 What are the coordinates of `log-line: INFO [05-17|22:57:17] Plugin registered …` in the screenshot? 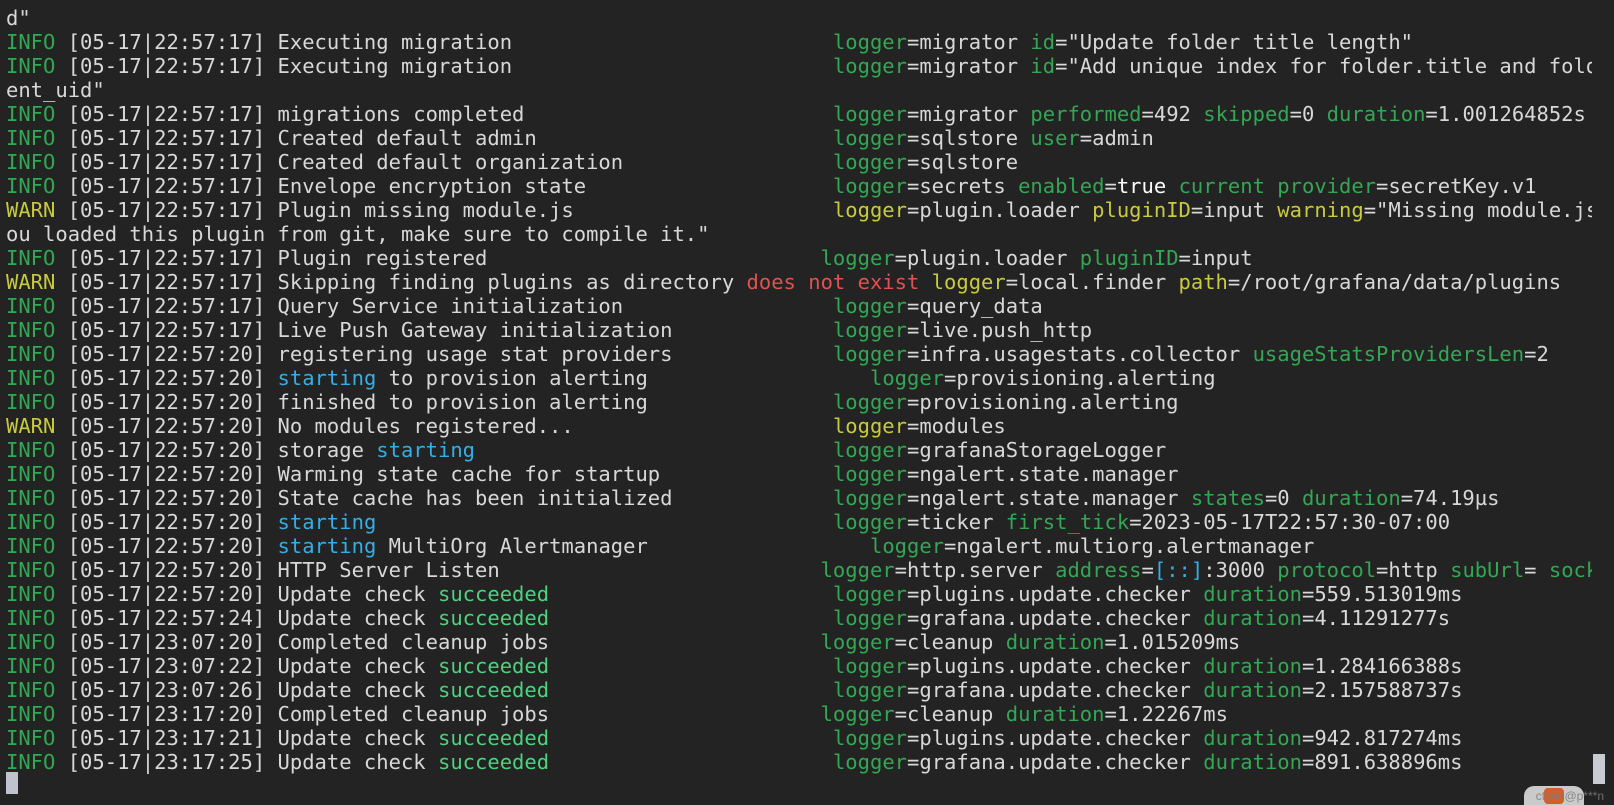 It's located at (799, 258).